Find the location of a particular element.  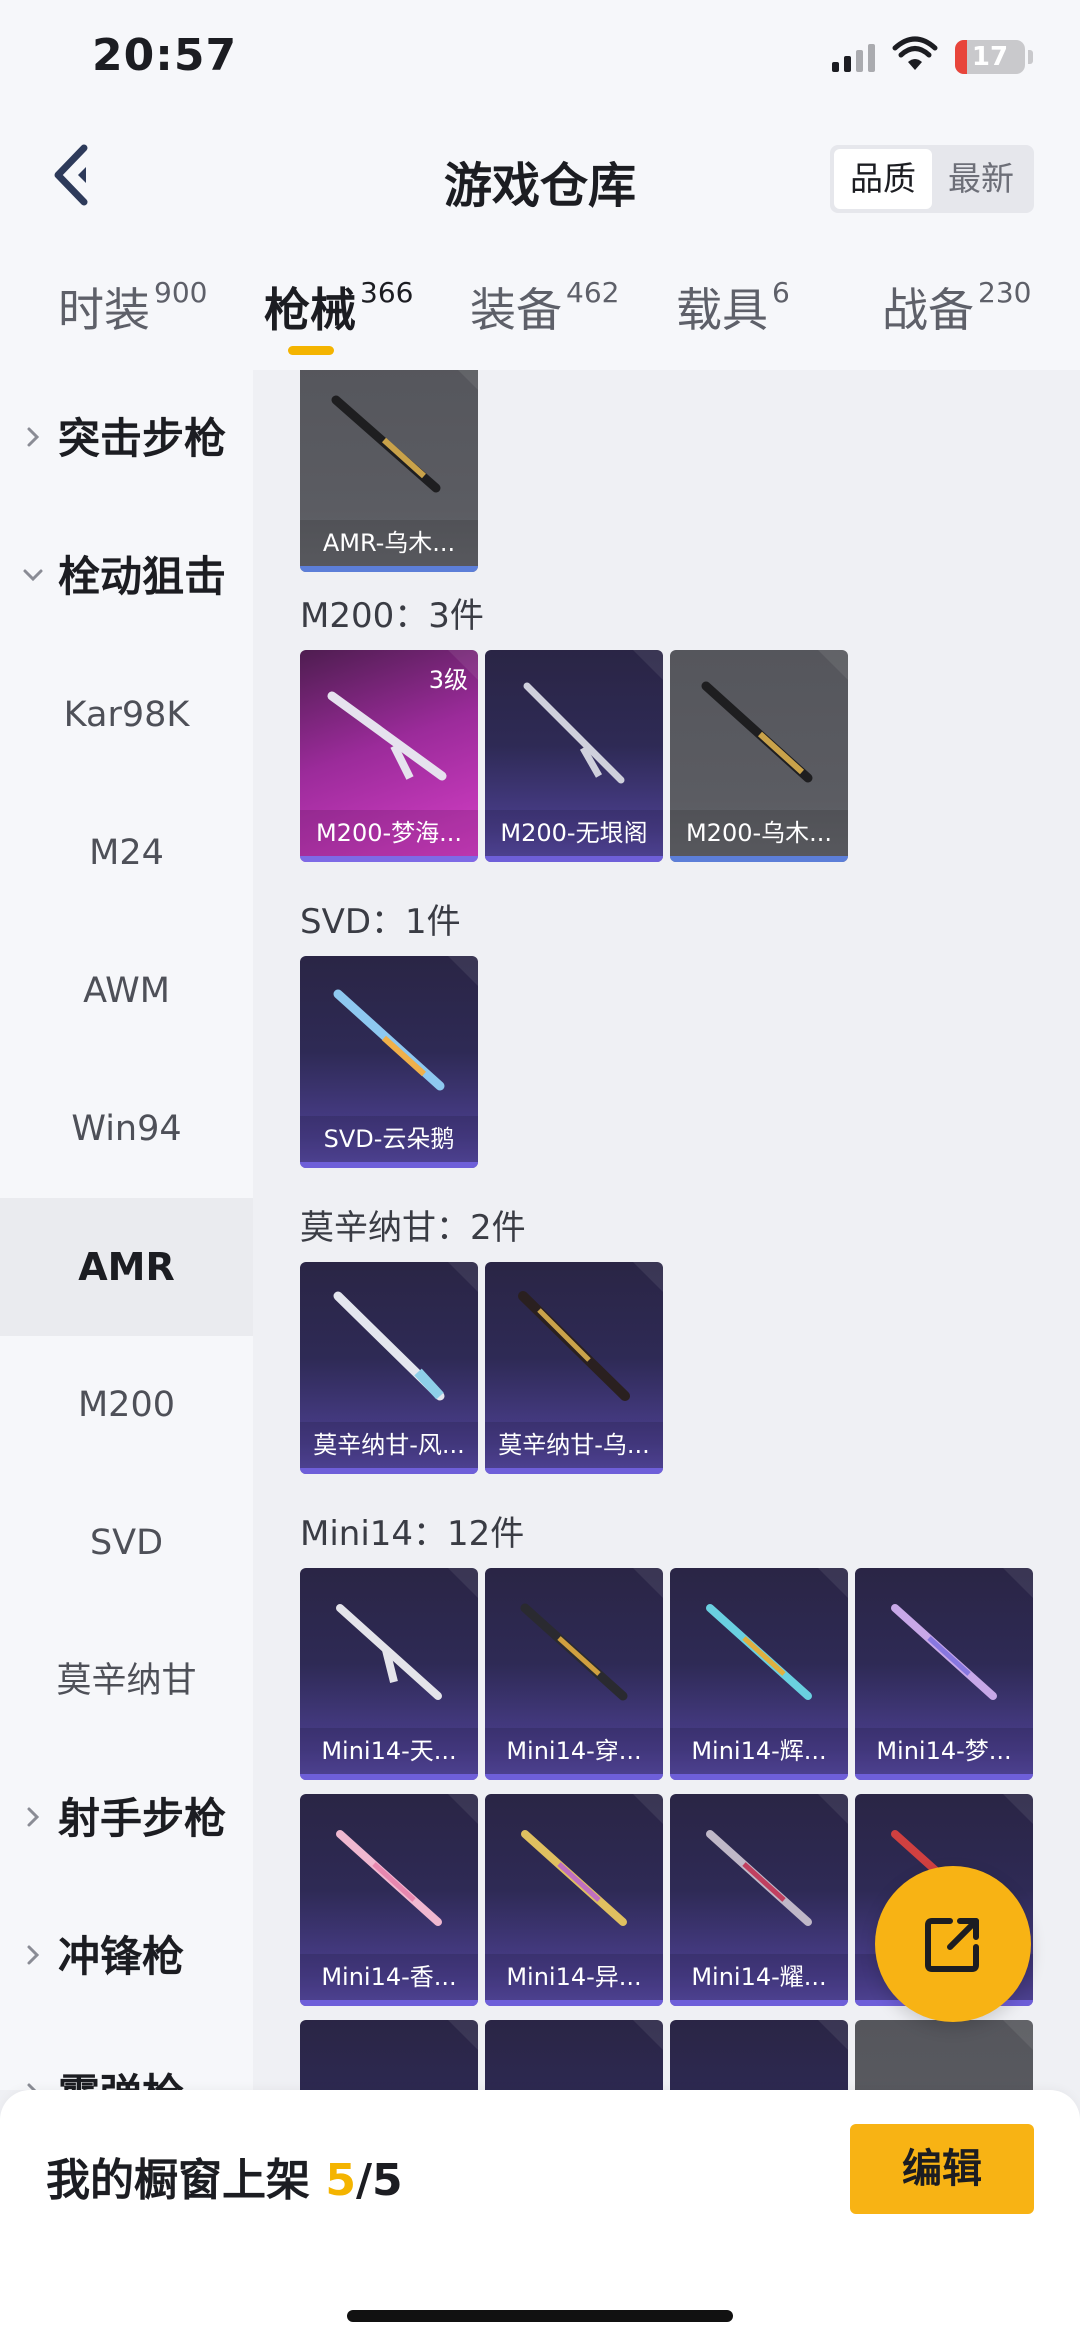

tab-label: 枪械 is located at coordinates (310, 310).